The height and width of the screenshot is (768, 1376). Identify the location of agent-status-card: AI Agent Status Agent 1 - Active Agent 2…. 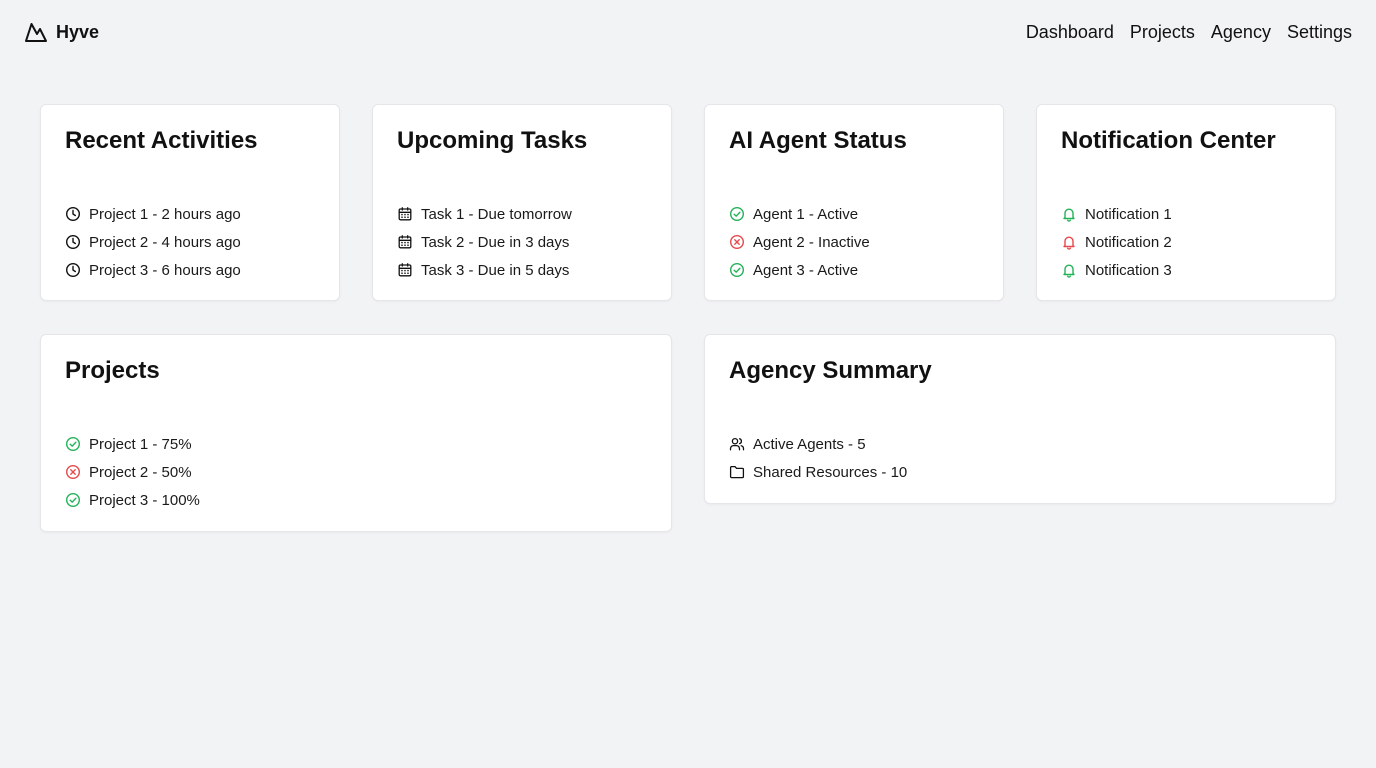
(854, 202).